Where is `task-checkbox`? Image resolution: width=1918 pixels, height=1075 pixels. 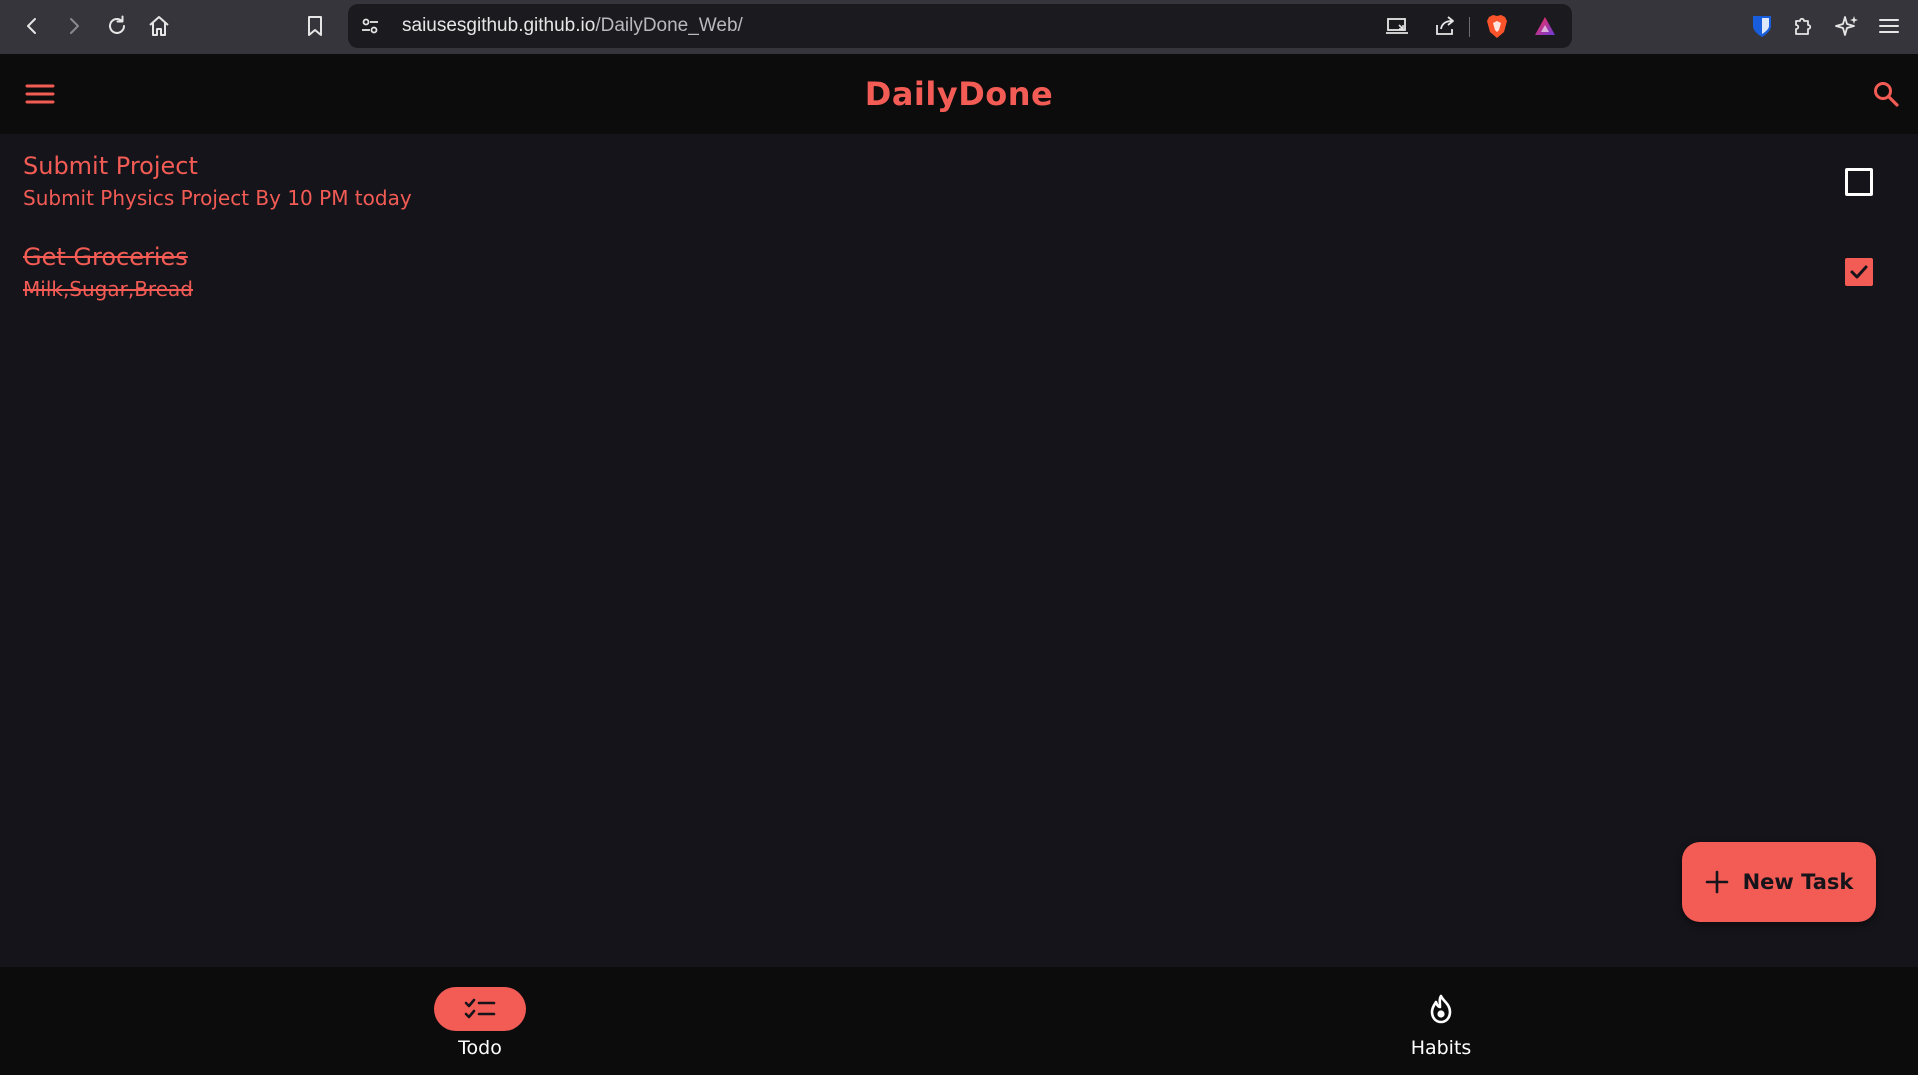
task-checkbox is located at coordinates (1859, 182).